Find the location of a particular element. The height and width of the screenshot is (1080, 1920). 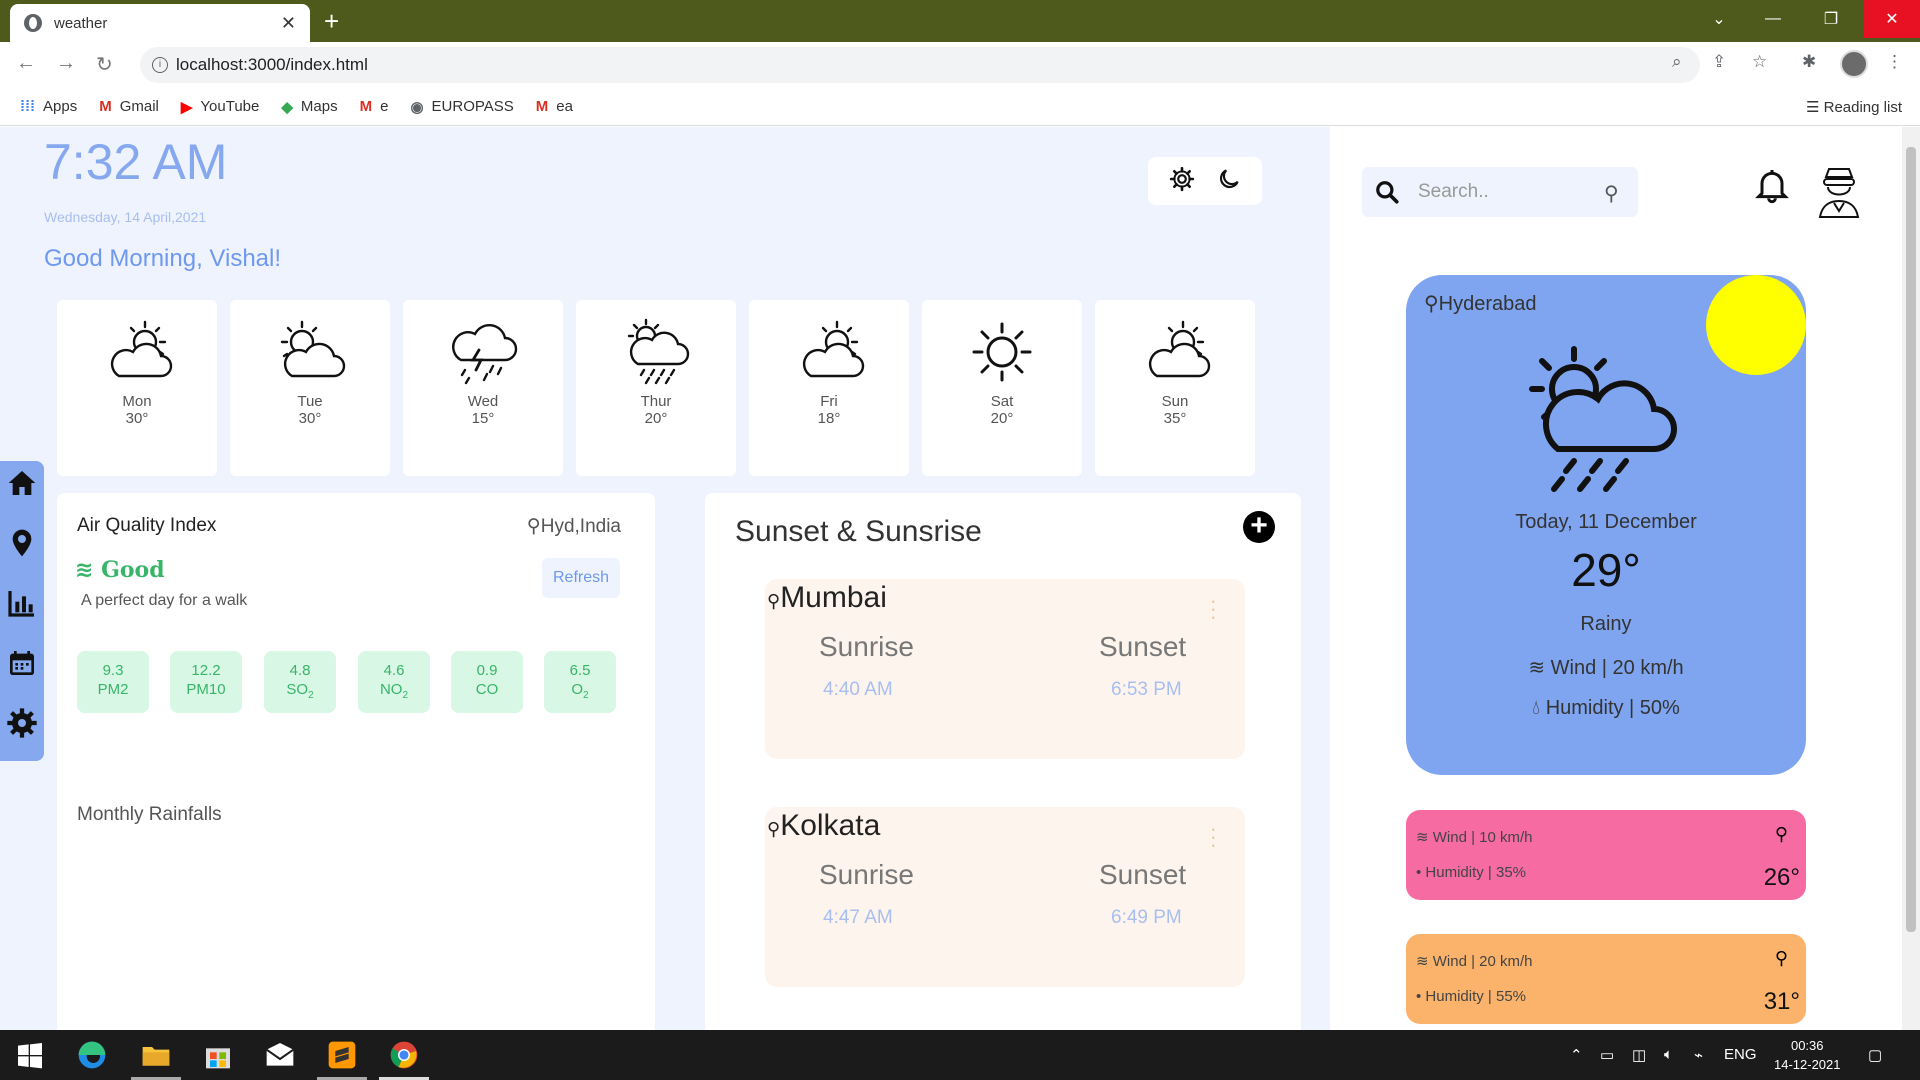

edge-browser-icon is located at coordinates (92, 1055).